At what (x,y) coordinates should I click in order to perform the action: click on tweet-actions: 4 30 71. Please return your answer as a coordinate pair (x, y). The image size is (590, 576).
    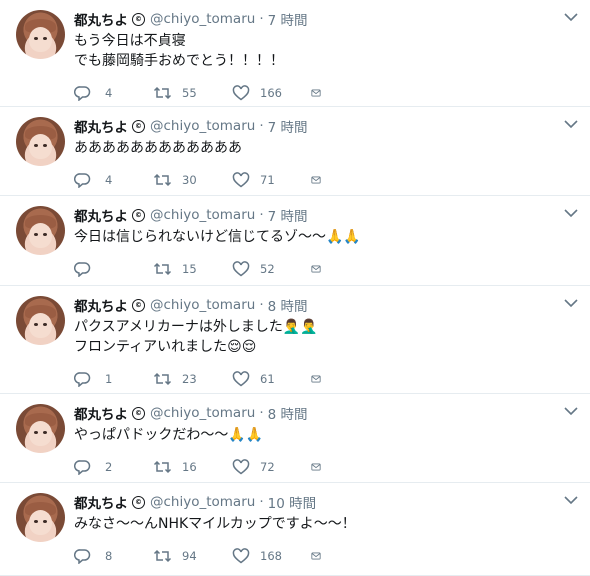
    Looking at the image, I should click on (332, 180).